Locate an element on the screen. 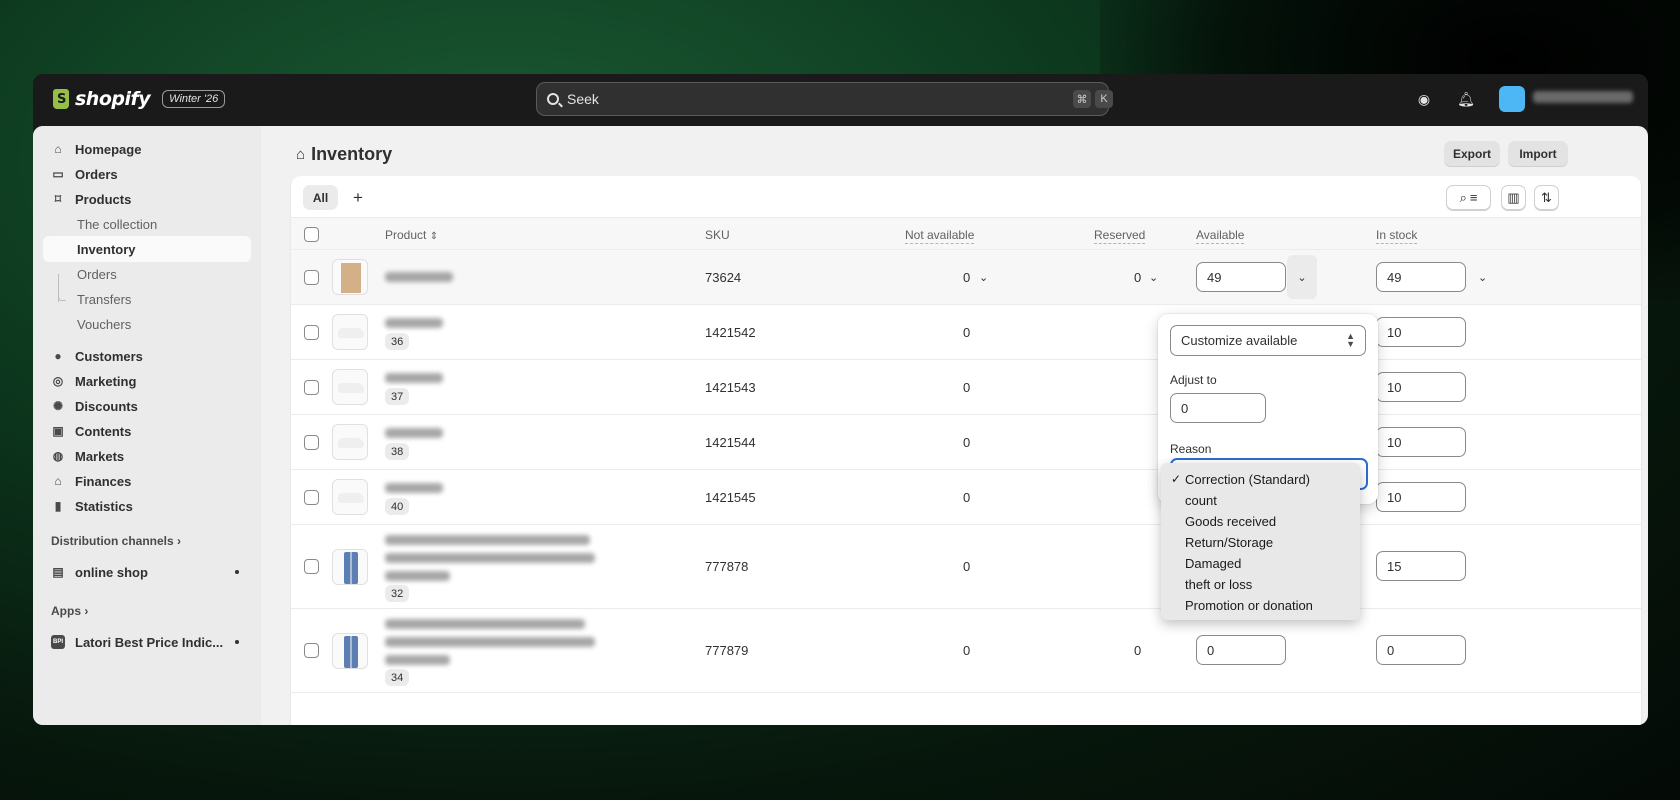  reason-option-return-storage: Return/Storage is located at coordinates (1260, 542).